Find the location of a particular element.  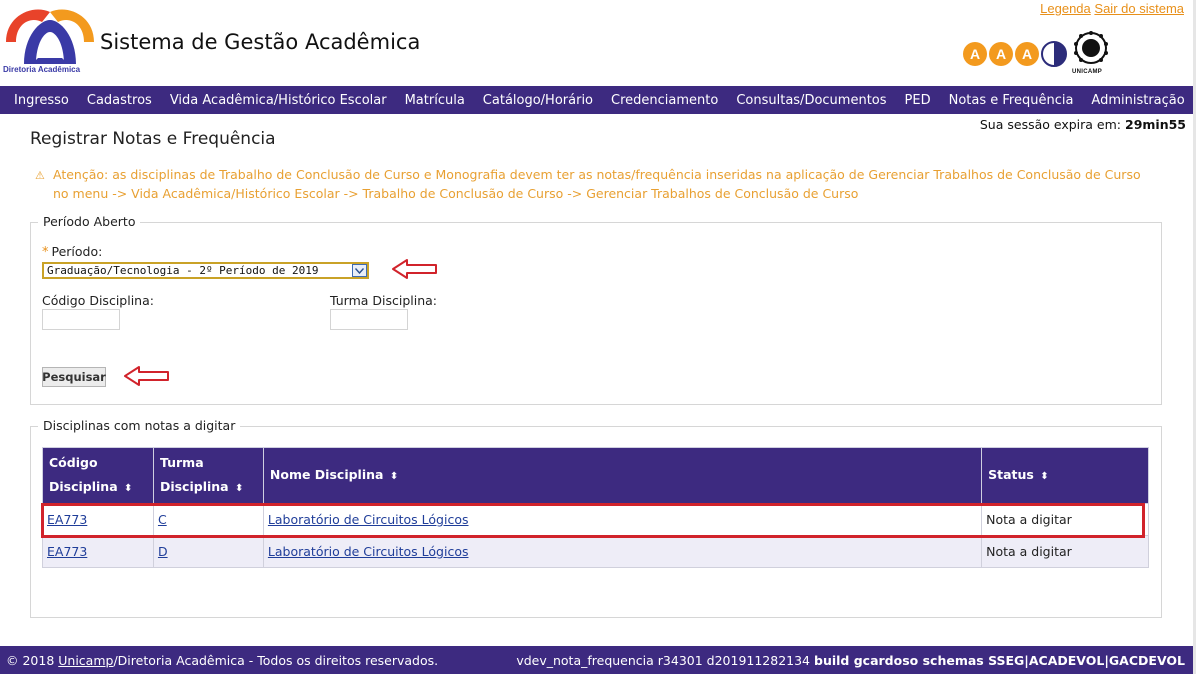

filter-legend: Período Aberto is located at coordinates (89, 221).